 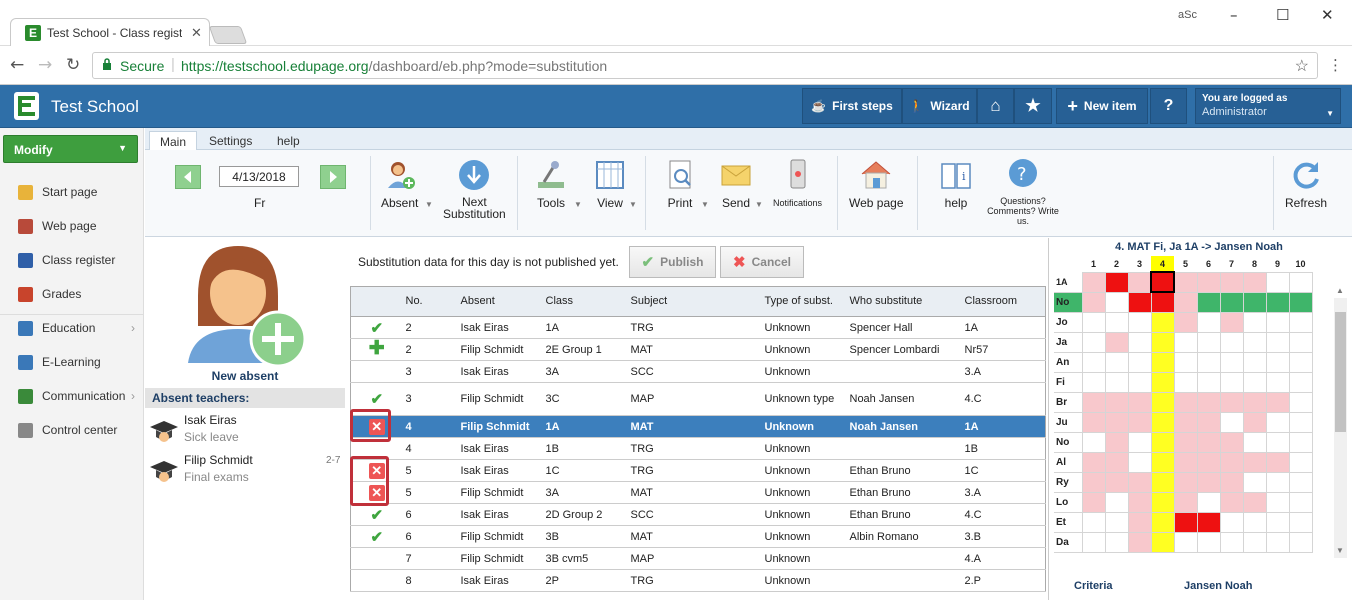 I want to click on view-button: View, so click(x=610, y=184).